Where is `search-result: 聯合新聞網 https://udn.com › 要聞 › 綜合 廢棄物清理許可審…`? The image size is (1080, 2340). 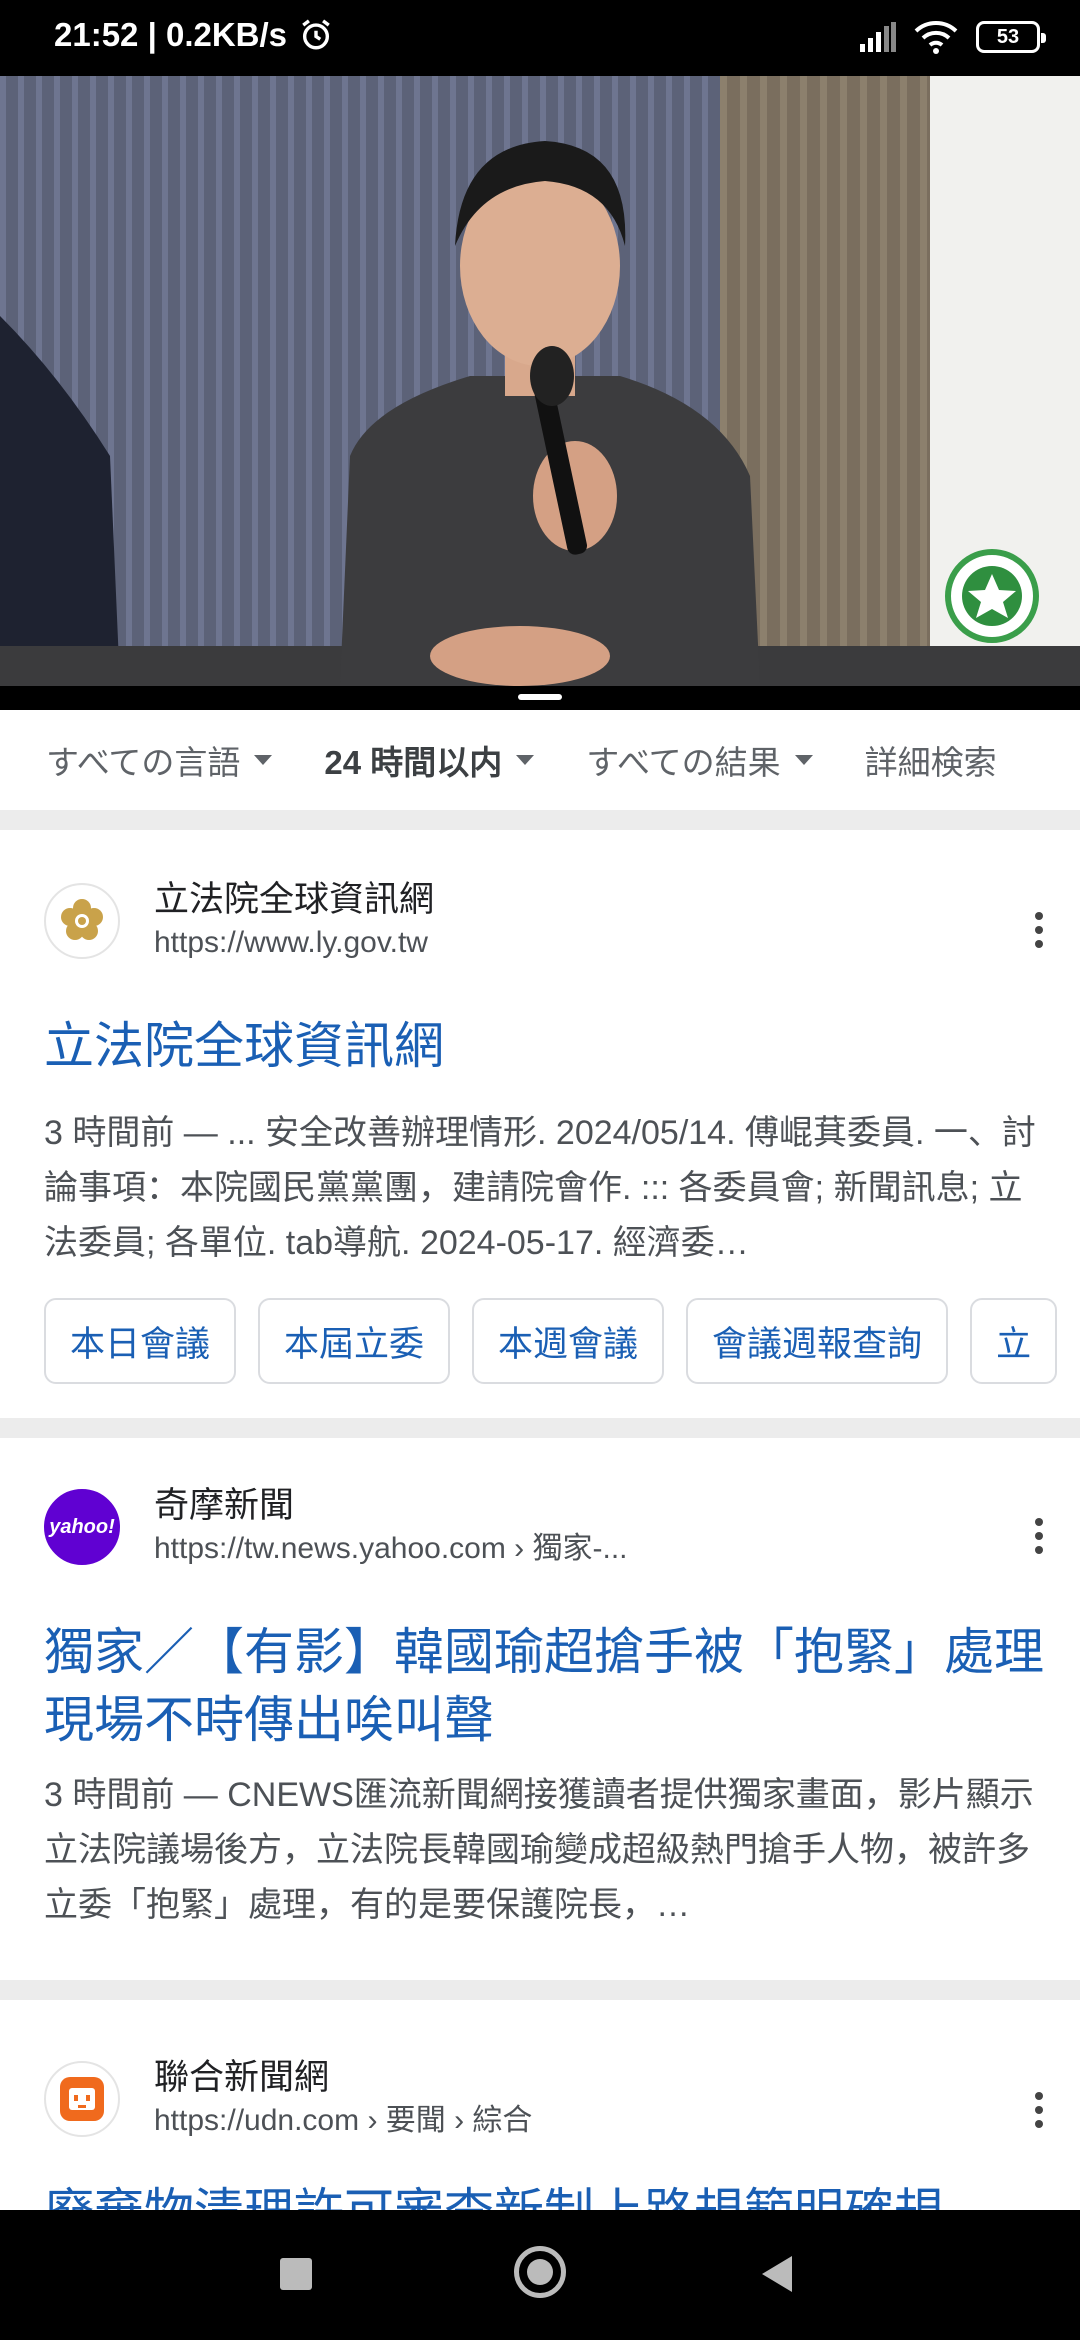 search-result: 聯合新聞網 https://udn.com › 要聞 › 綜合 廢棄物清理許可審… is located at coordinates (540, 2105).